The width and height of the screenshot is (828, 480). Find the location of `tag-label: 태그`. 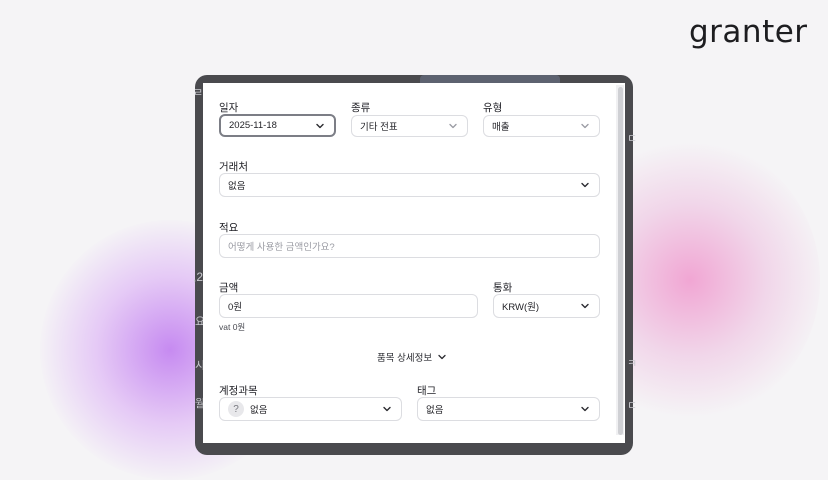

tag-label: 태그 is located at coordinates (427, 391).